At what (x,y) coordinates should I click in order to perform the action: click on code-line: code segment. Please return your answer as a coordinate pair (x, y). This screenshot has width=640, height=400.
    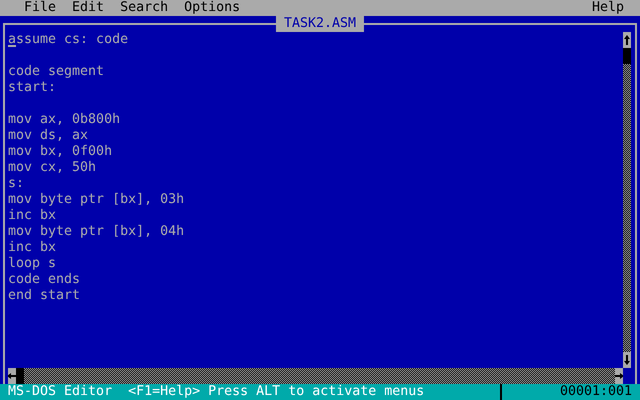
    Looking at the image, I should click on (56, 72).